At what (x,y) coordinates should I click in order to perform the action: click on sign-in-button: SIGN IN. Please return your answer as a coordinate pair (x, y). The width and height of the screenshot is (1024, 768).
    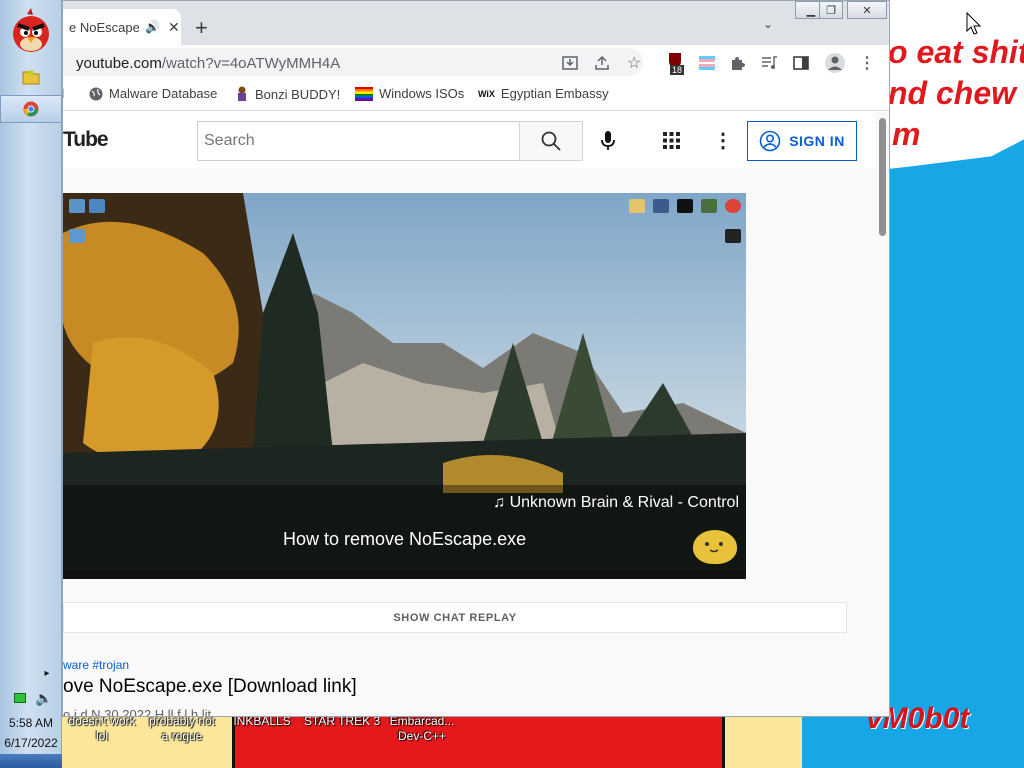
    Looking at the image, I should click on (802, 141).